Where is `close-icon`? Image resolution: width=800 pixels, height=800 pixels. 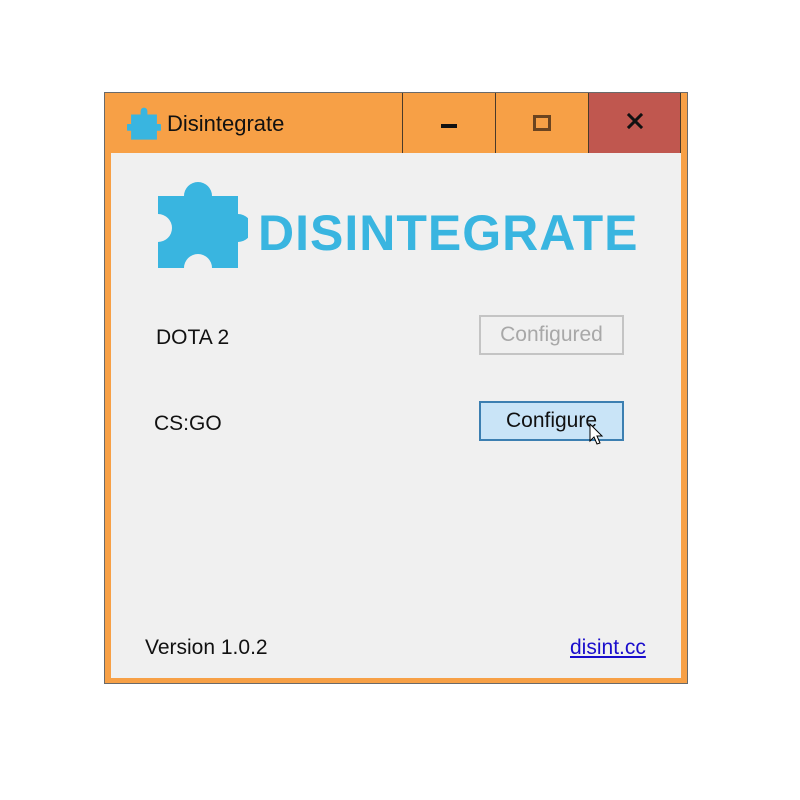 close-icon is located at coordinates (635, 121).